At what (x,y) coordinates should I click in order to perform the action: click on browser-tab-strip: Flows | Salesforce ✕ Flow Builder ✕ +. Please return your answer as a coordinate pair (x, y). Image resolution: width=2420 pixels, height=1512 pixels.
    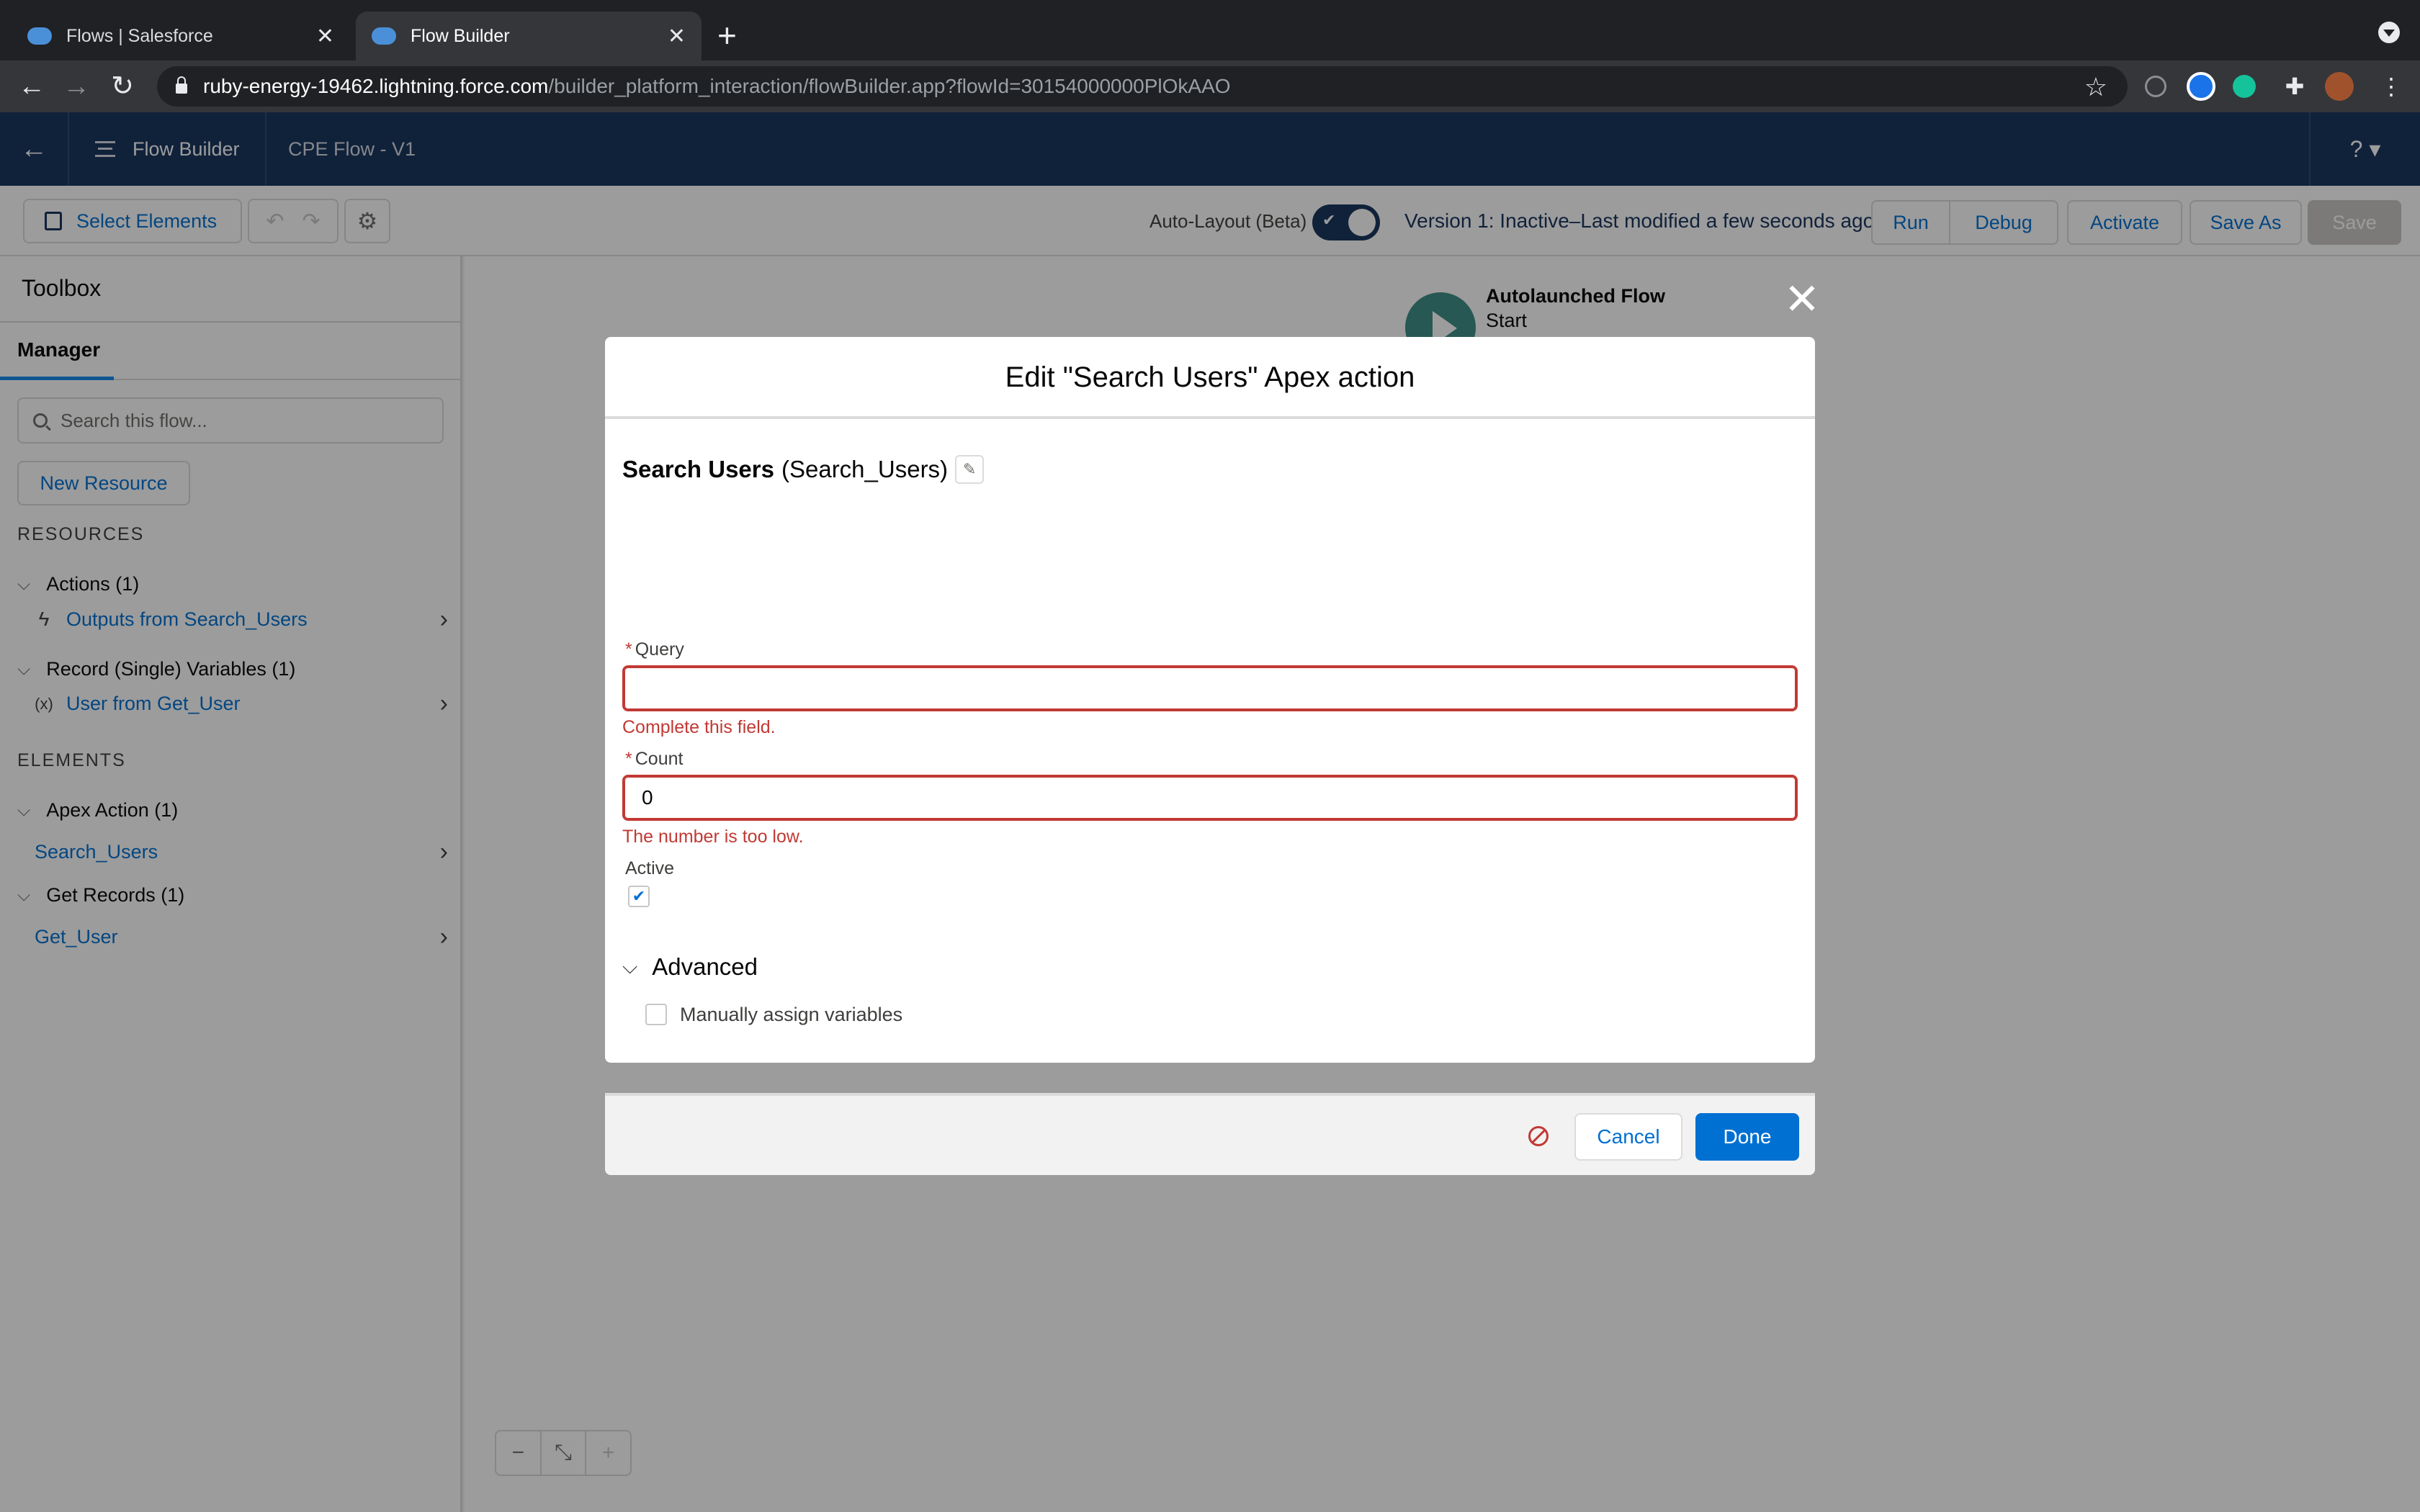
    Looking at the image, I should click on (1210, 30).